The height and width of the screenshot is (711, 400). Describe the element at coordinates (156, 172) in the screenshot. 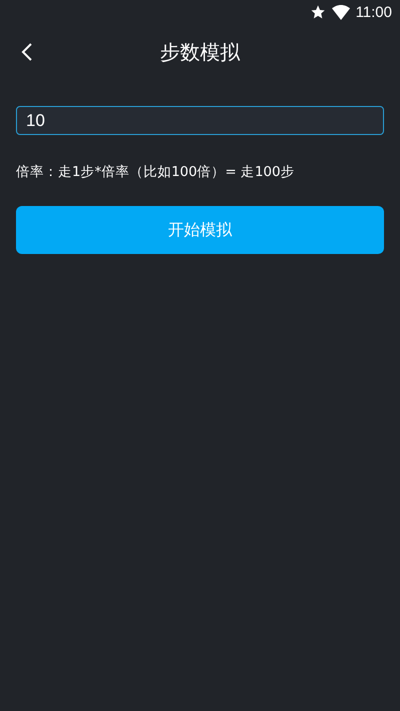

I see `hint-text: 倍率：走1步*倍率（比如100倍）= 走100步` at that location.